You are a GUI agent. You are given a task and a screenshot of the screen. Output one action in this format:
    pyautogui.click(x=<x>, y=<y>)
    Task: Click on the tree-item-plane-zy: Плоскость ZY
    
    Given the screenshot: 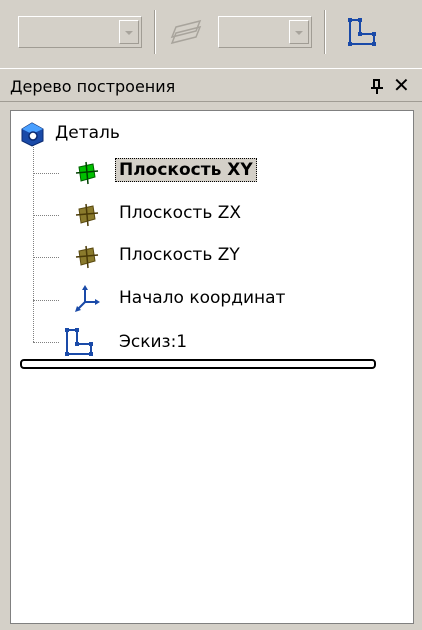 What is the action you would take?
    pyautogui.click(x=179, y=258)
    